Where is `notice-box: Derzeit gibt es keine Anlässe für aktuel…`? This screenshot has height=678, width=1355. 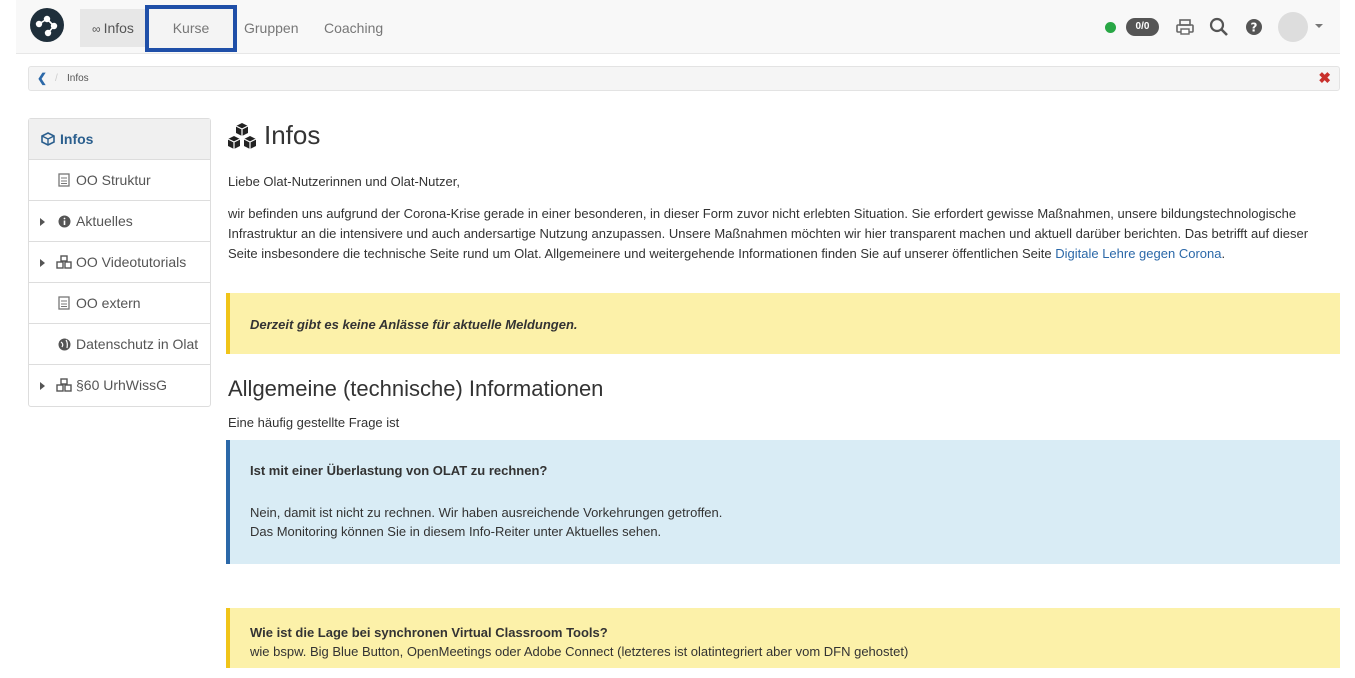
notice-box: Derzeit gibt es keine Anlässe für aktuel… is located at coordinates (783, 323).